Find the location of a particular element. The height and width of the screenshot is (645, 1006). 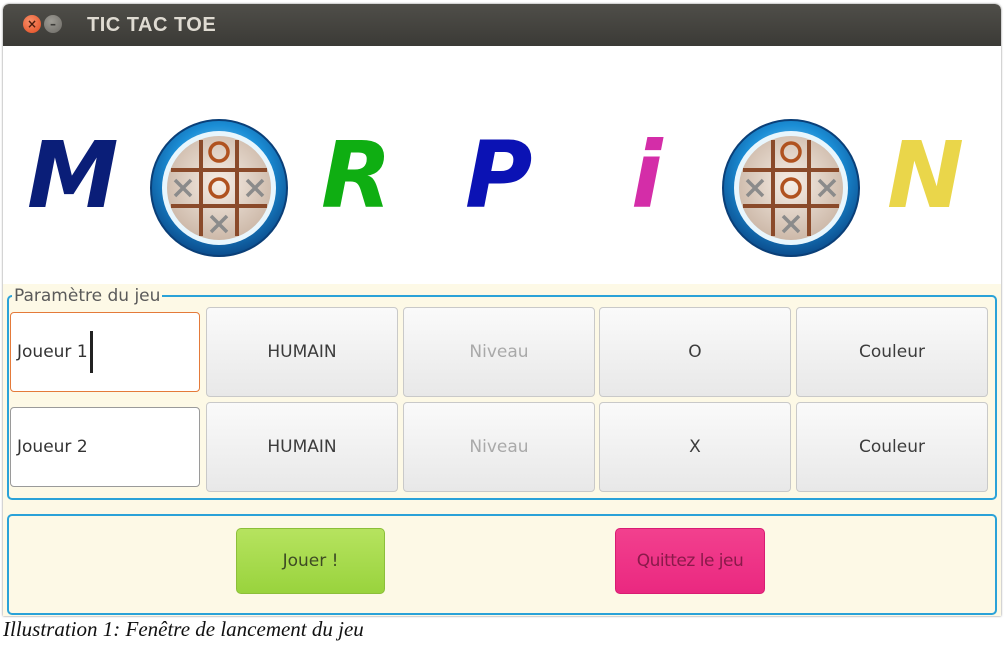

banner-letter-r: R is located at coordinates (356, 175).